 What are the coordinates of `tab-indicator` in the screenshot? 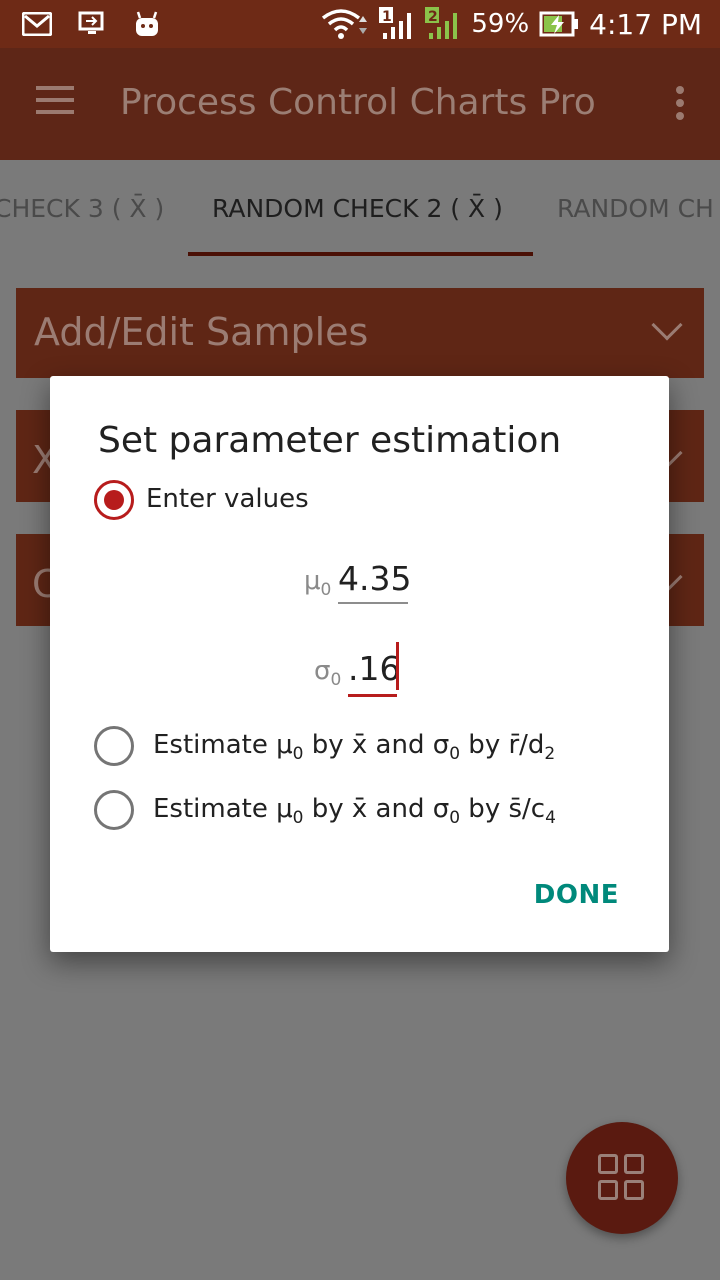 It's located at (360, 254).